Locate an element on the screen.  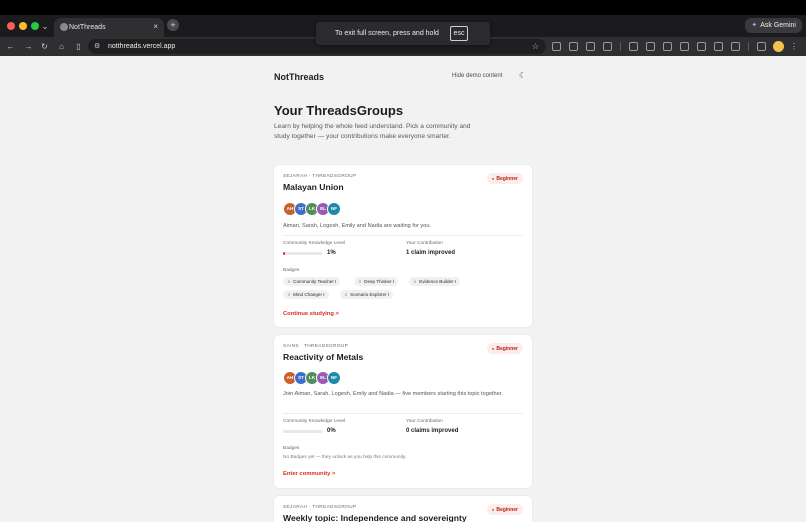
badge-label: Scenario Explorer I is located at coordinates (370, 294).